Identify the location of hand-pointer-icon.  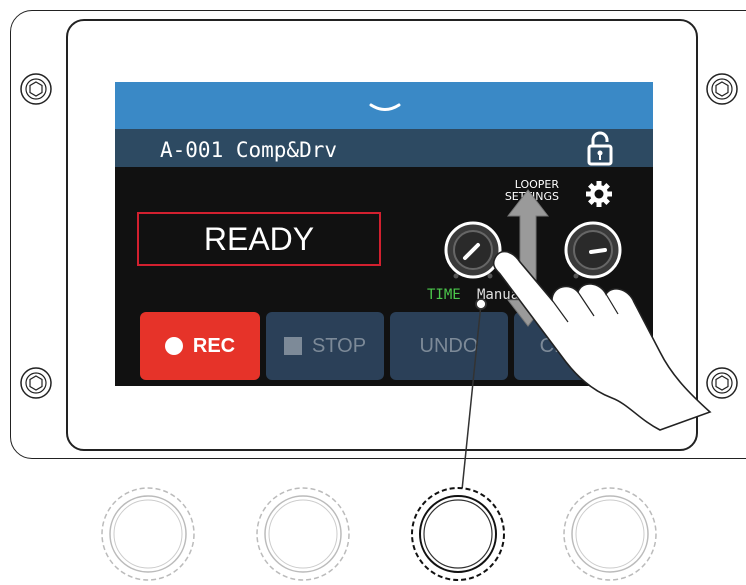
(602, 340).